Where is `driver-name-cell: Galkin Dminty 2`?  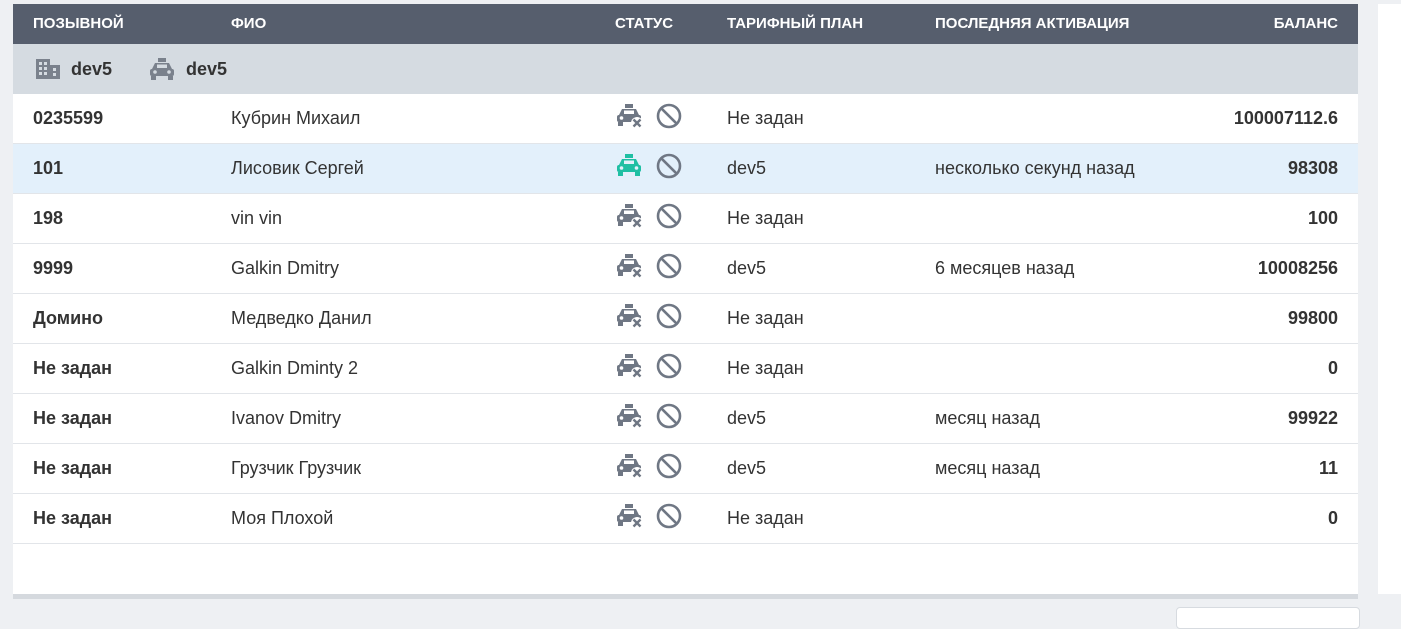
driver-name-cell: Galkin Dminty 2 is located at coordinates (295, 368).